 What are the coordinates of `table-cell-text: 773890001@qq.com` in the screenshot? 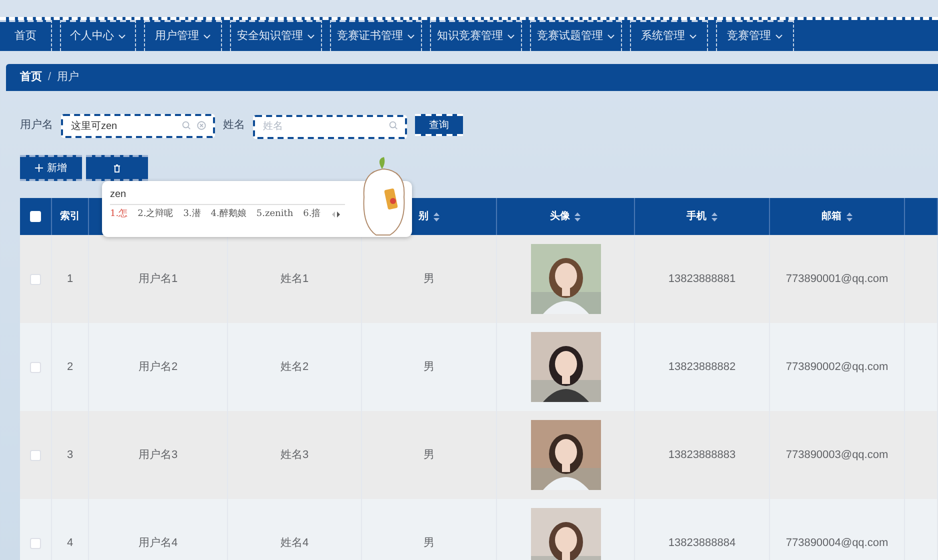 It's located at (837, 279).